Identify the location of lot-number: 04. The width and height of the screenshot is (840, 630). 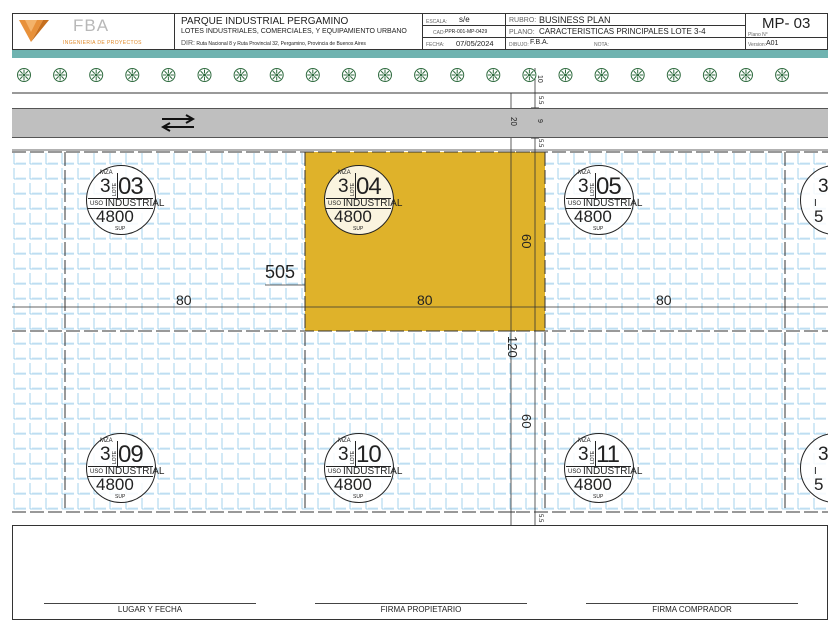
(369, 186).